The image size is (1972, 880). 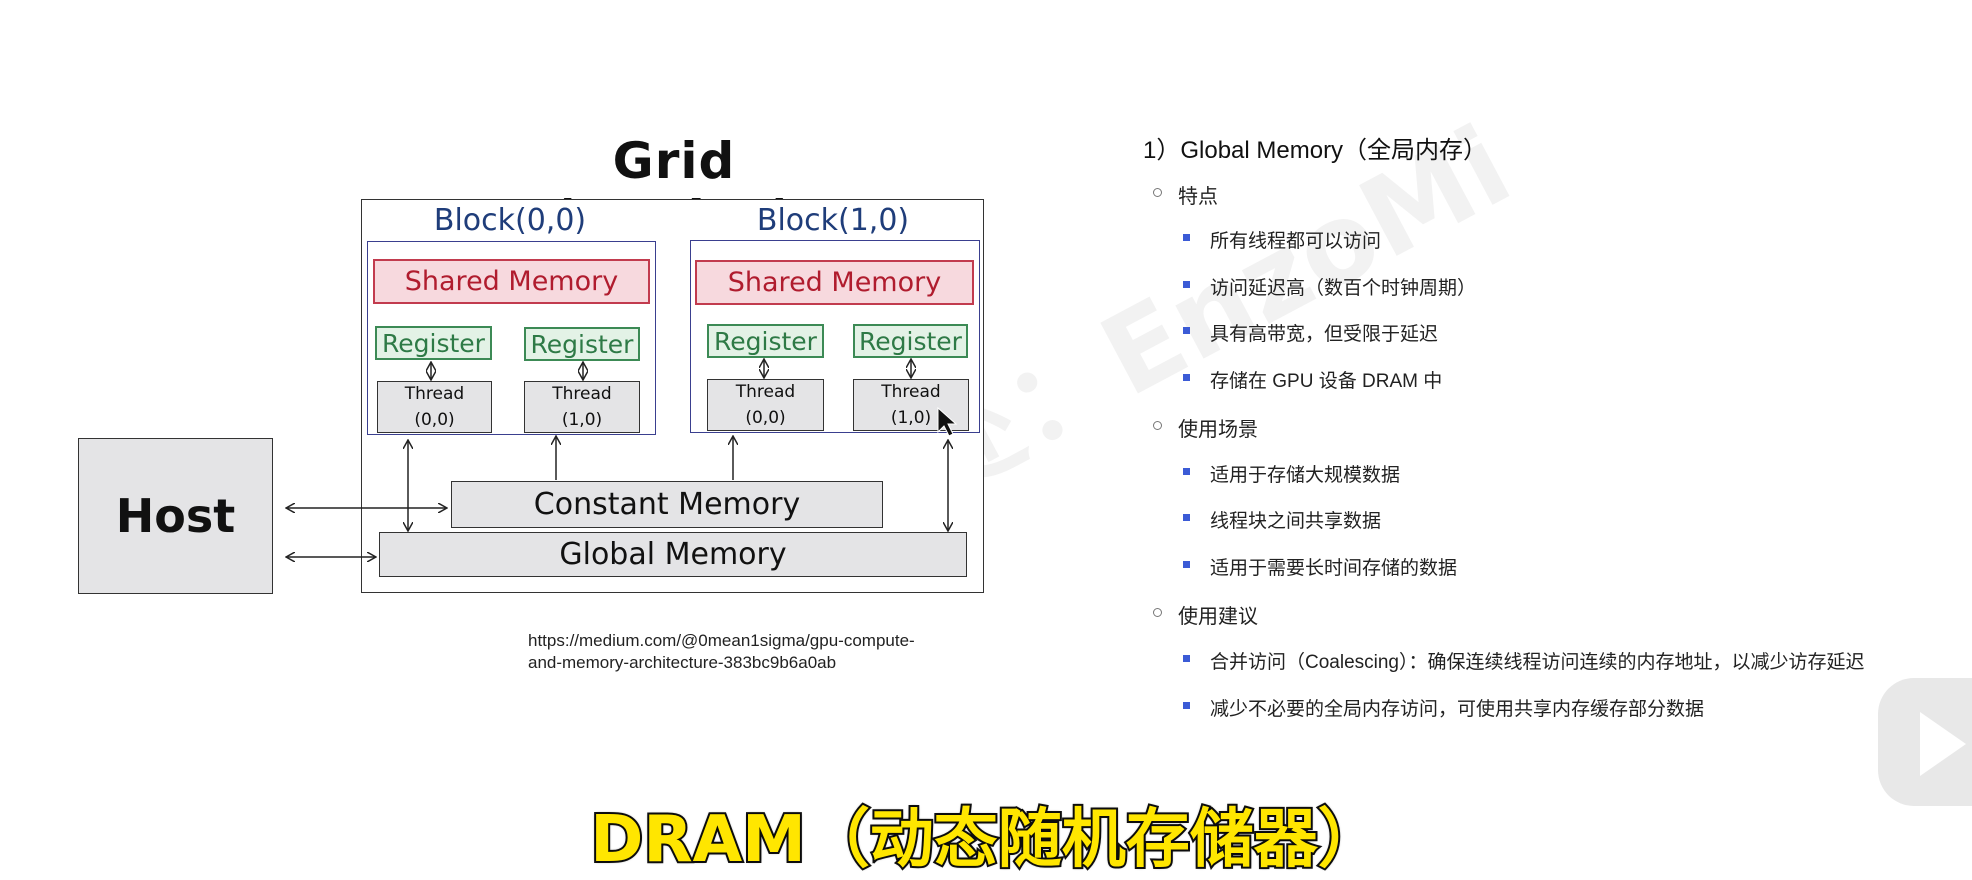 What do you see at coordinates (1218, 430) in the screenshot?
I see `scenarios-label: 使用场景` at bounding box center [1218, 430].